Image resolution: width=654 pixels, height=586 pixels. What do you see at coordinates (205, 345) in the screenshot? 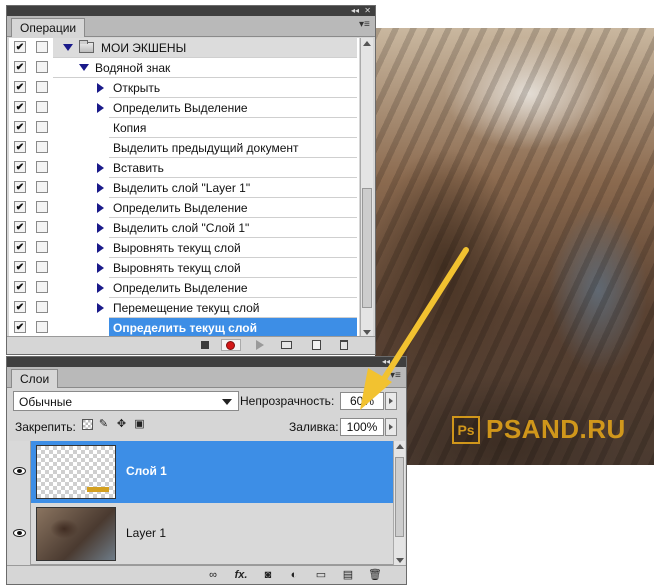
I see `stop-icon` at bounding box center [205, 345].